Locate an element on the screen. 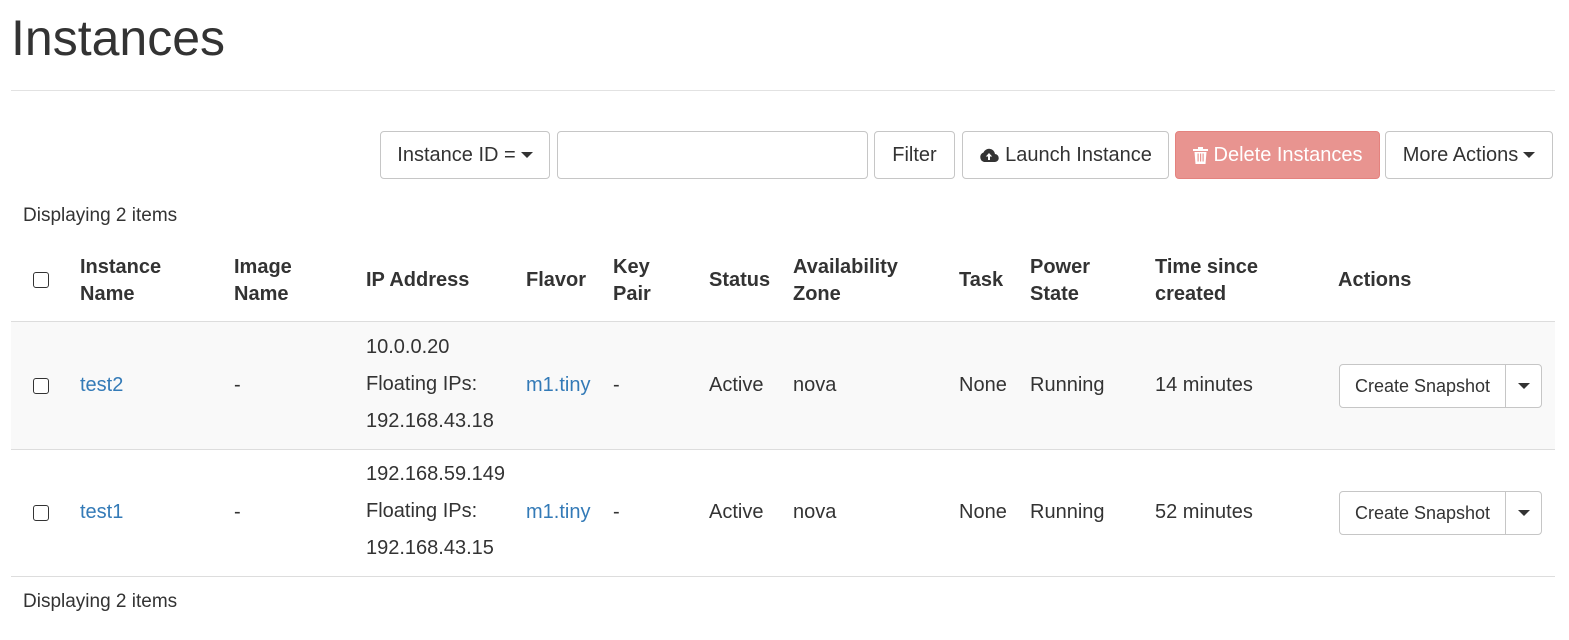  header-line: Actions is located at coordinates (1375, 280).